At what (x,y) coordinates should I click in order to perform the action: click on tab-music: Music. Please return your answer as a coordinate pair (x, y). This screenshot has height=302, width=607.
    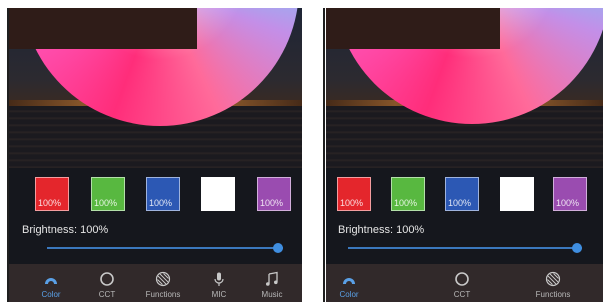
    Looking at the image, I should click on (272, 283).